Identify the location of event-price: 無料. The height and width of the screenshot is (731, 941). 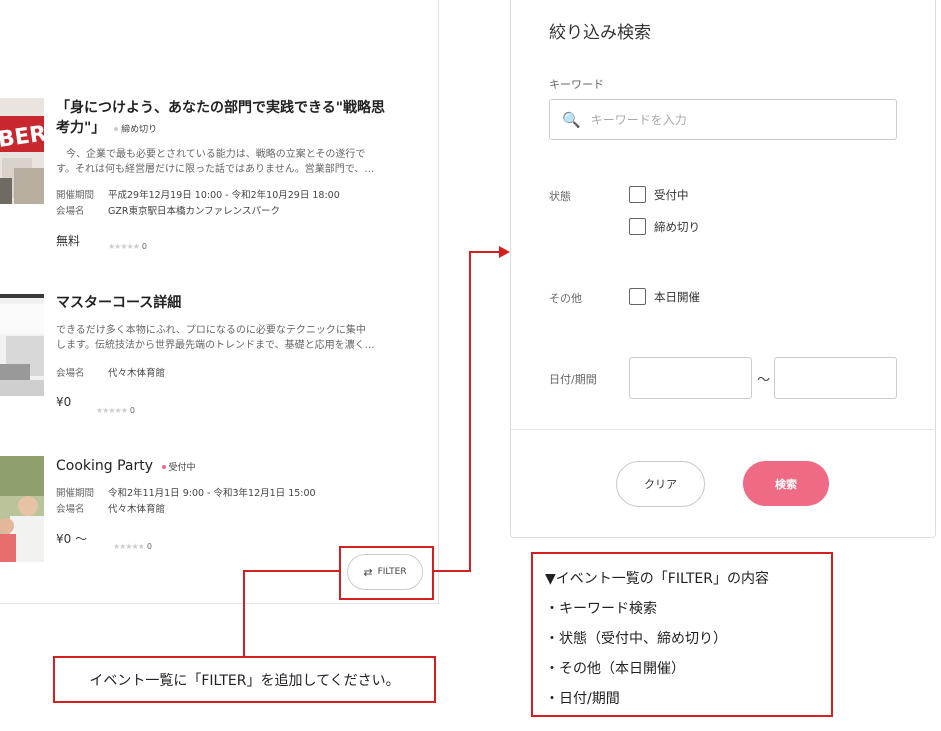
(68, 241).